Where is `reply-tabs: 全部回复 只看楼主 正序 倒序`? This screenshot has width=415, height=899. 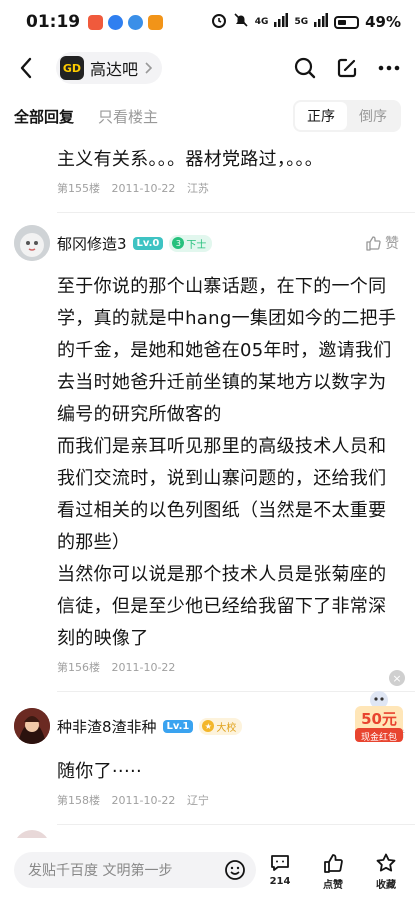
reply-tabs: 全部回复 只看楼主 正序 倒序 is located at coordinates (207, 116).